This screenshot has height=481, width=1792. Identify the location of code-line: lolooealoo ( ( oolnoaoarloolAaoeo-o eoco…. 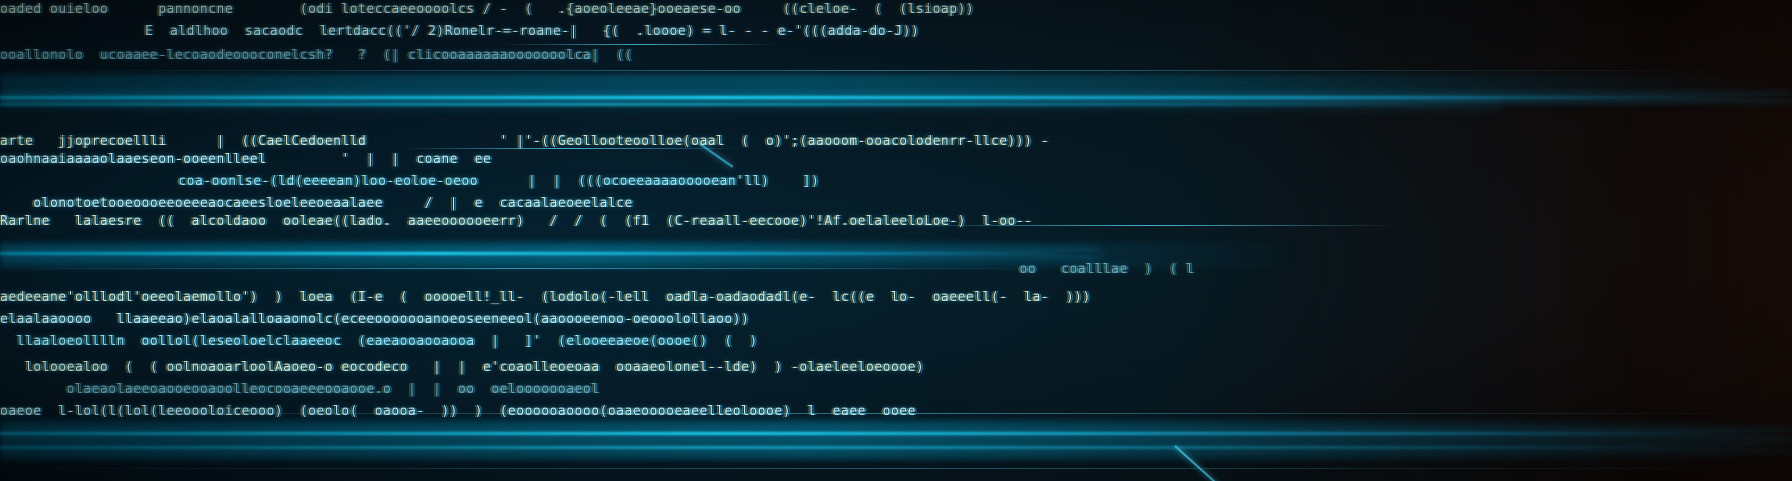
(462, 367).